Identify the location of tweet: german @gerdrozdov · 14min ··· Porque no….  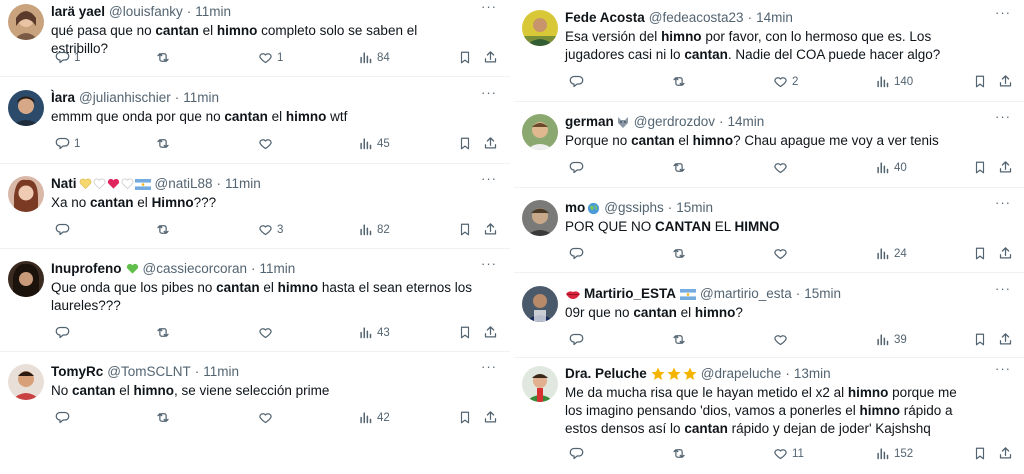
(769, 148).